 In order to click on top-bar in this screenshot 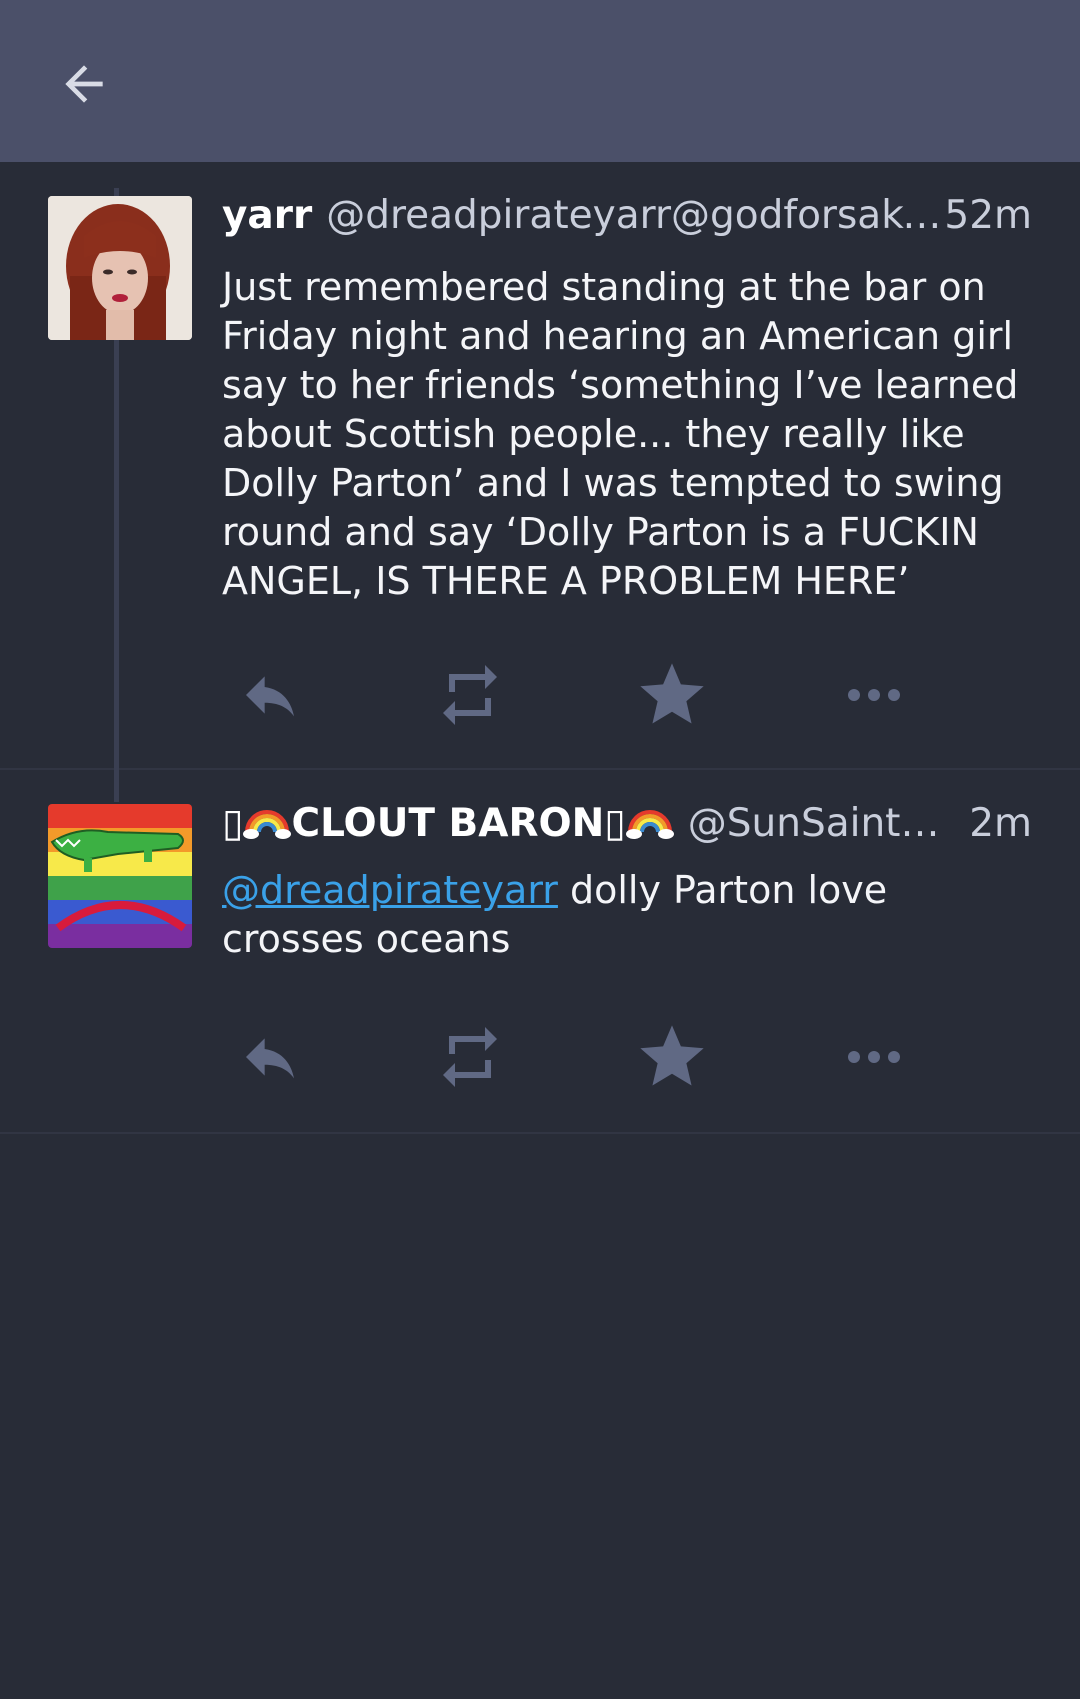, I will do `click(540, 81)`.